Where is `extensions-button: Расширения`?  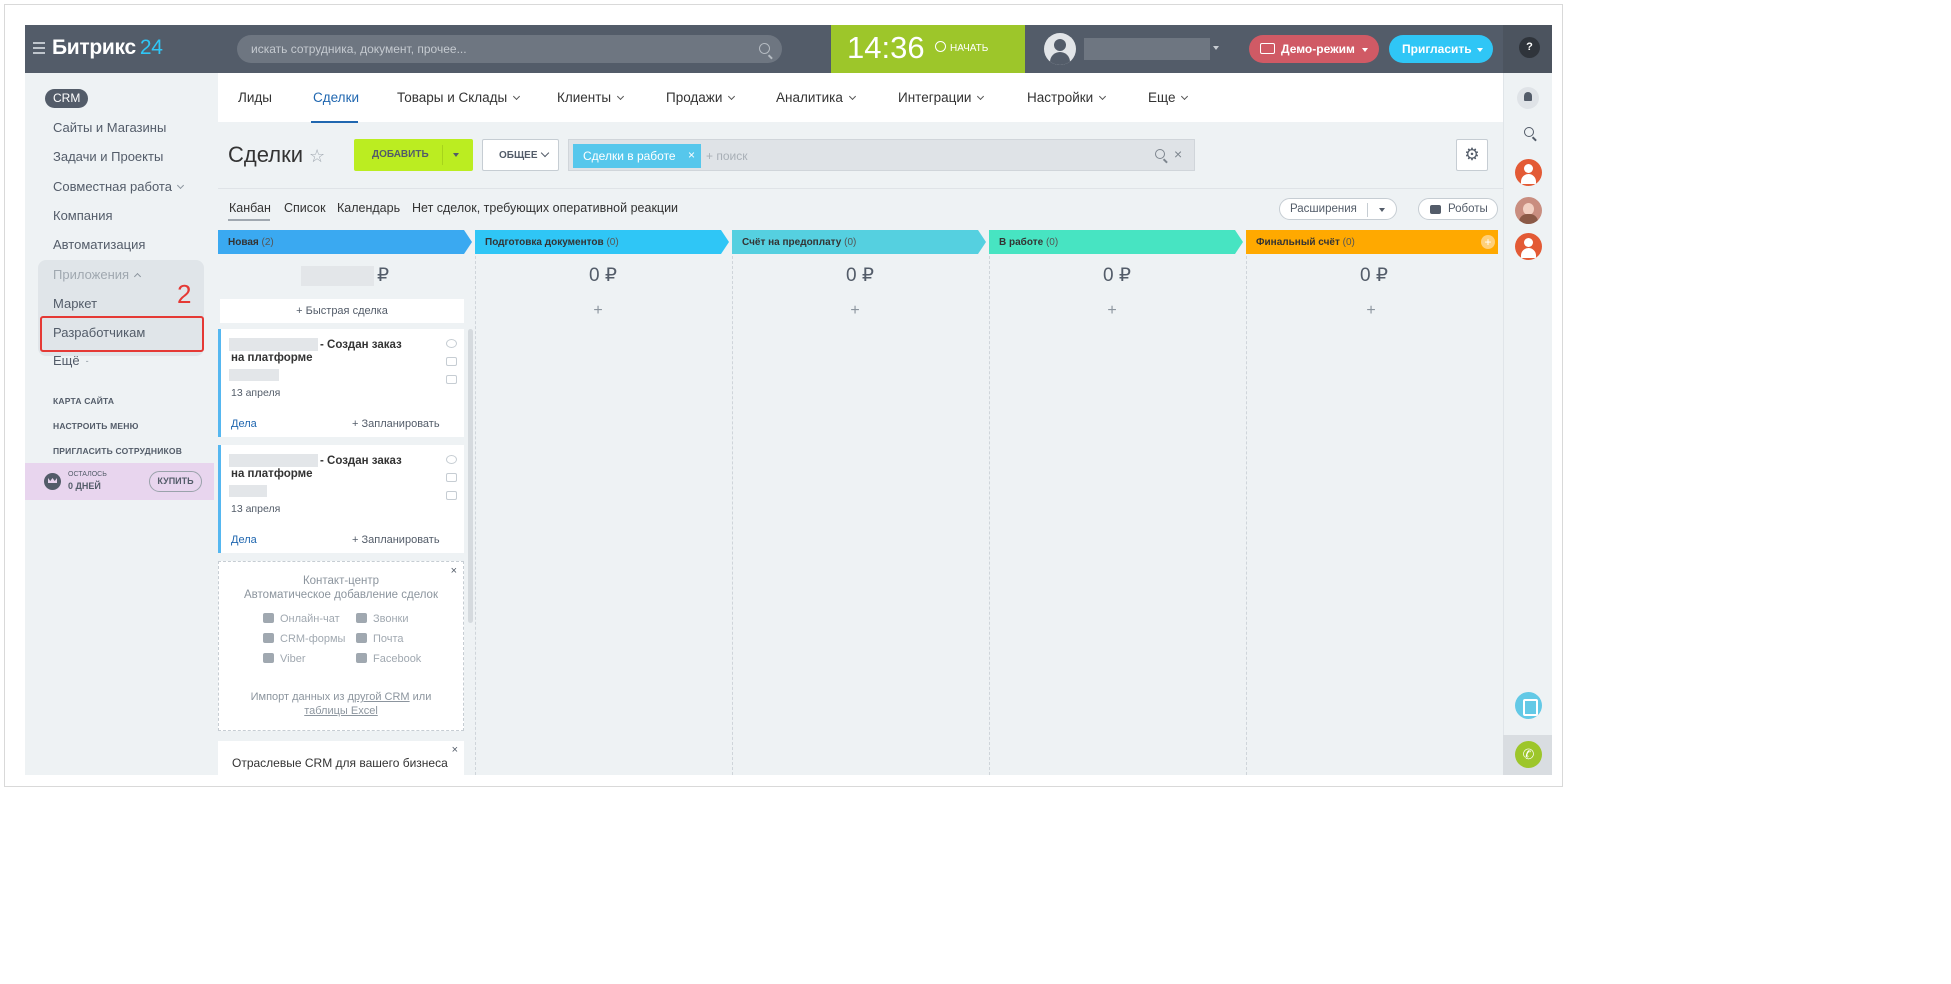 extensions-button: Расширения is located at coordinates (1338, 209).